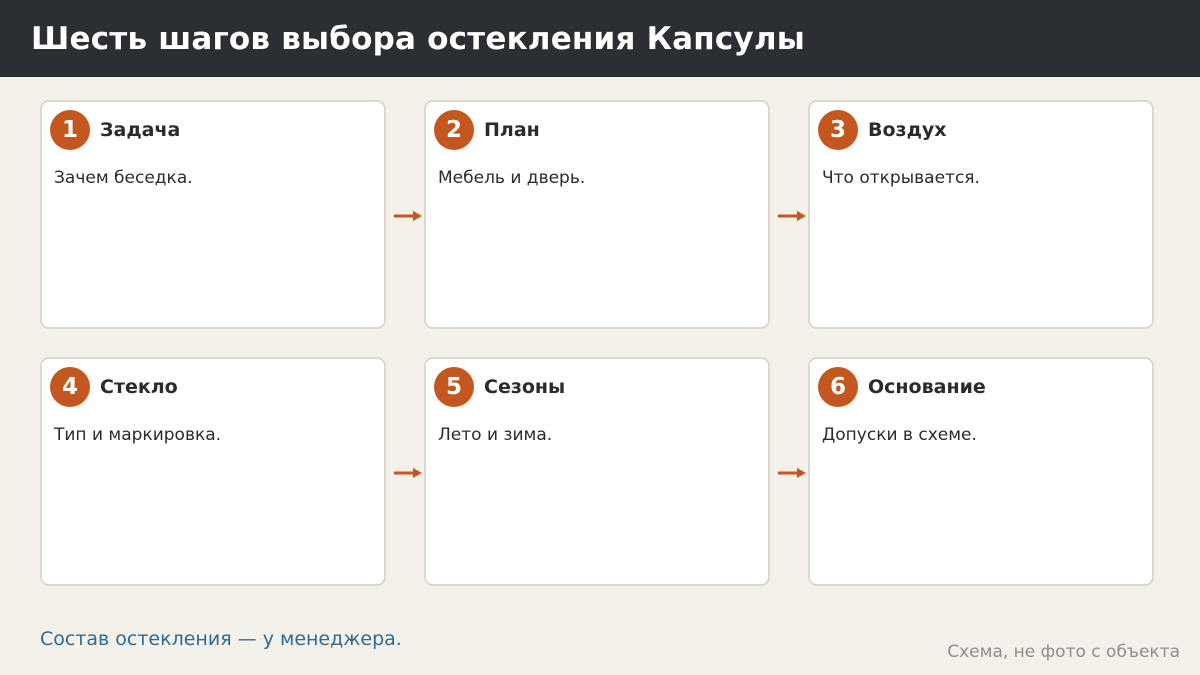 The image size is (1200, 675). I want to click on step-card-6: 6 Основание Допуски в схеме., so click(981, 471).